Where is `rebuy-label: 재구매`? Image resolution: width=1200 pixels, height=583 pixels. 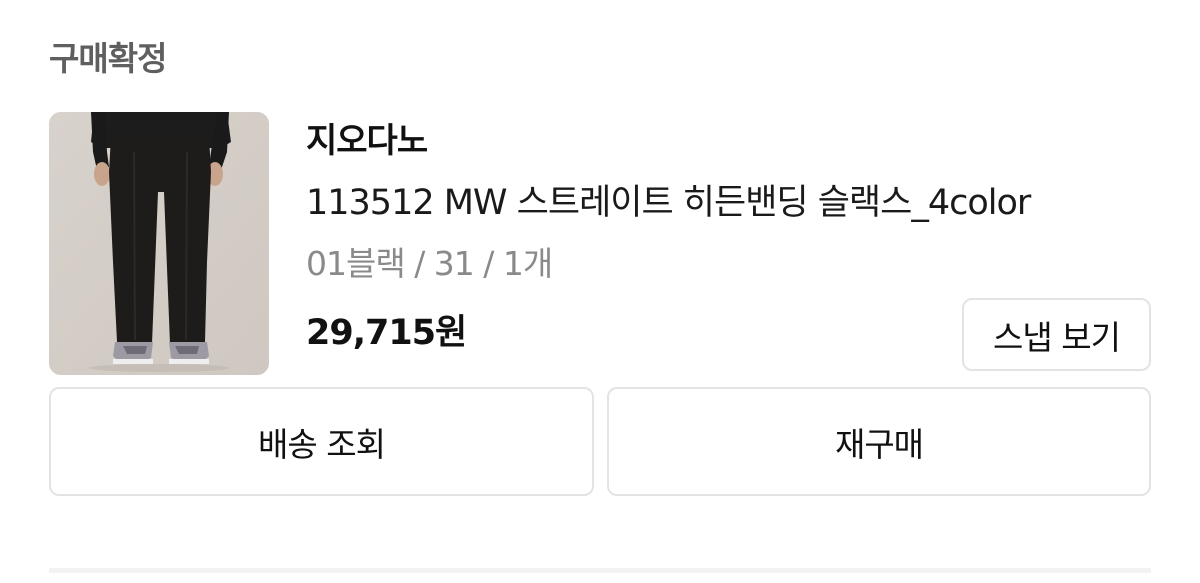 rebuy-label: 재구매 is located at coordinates (879, 444).